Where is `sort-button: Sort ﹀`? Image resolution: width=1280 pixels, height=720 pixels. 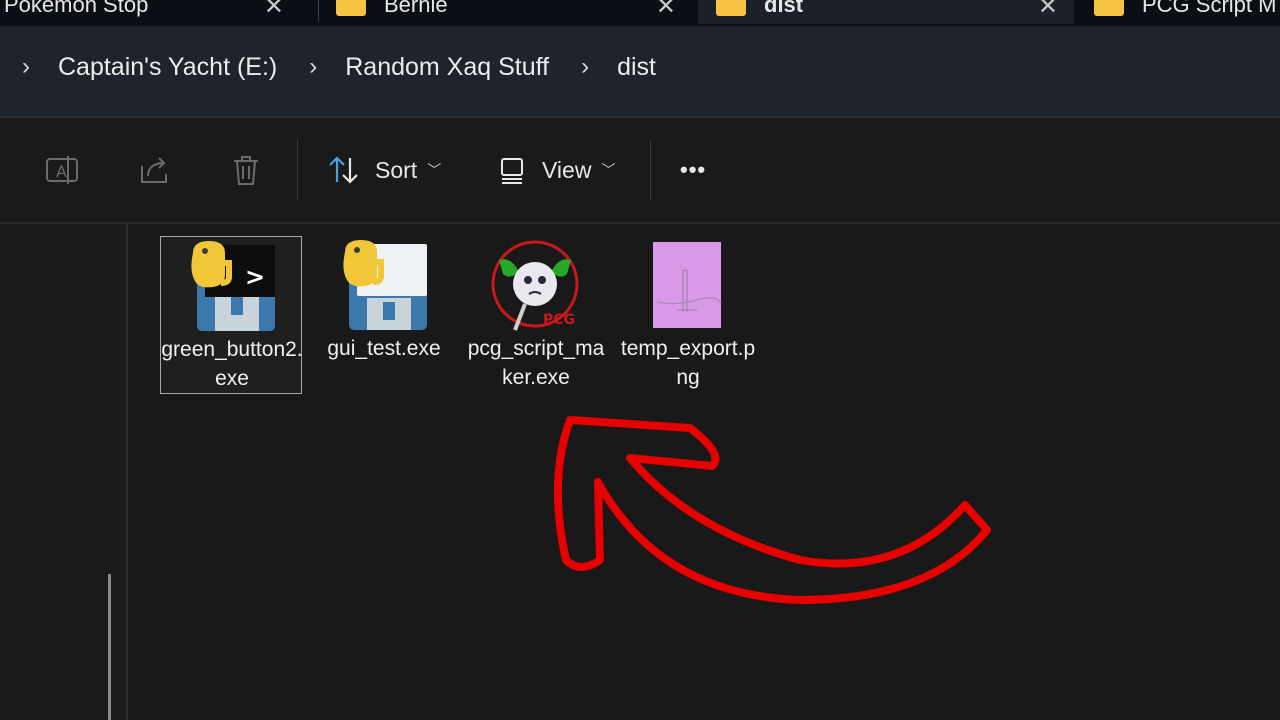
sort-button: Sort ﹀ is located at coordinates (383, 170).